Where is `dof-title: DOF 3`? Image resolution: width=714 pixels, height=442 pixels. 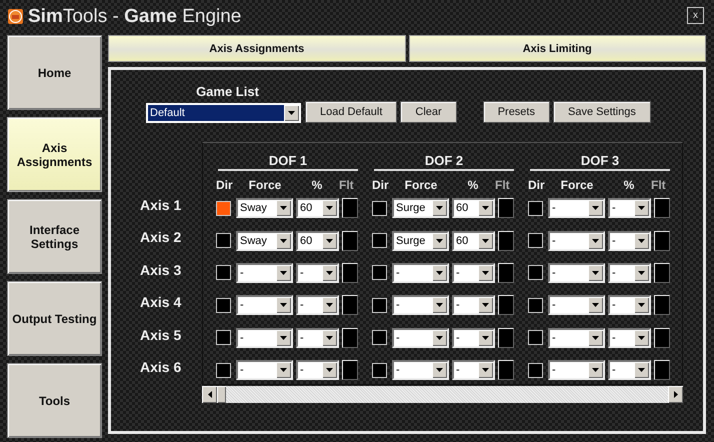
dof-title: DOF 3 is located at coordinates (600, 162).